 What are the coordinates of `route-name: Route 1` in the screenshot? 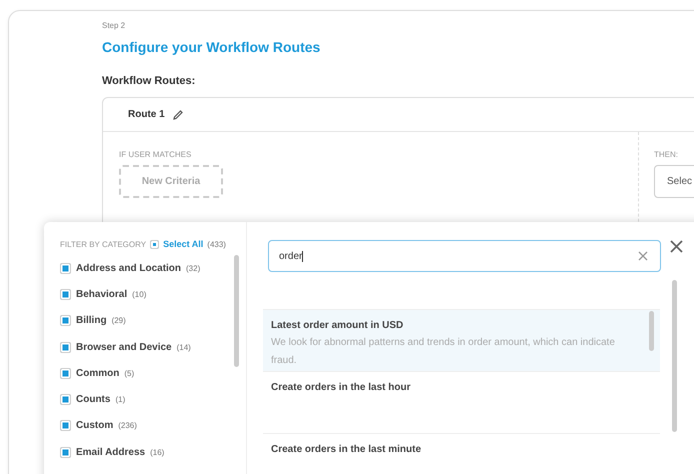 It's located at (146, 114).